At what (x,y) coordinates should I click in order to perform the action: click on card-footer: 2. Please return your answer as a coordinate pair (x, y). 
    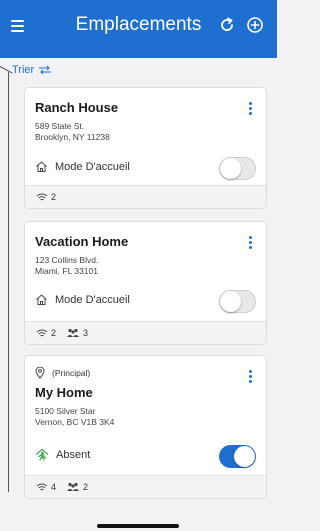
    Looking at the image, I should click on (145, 196).